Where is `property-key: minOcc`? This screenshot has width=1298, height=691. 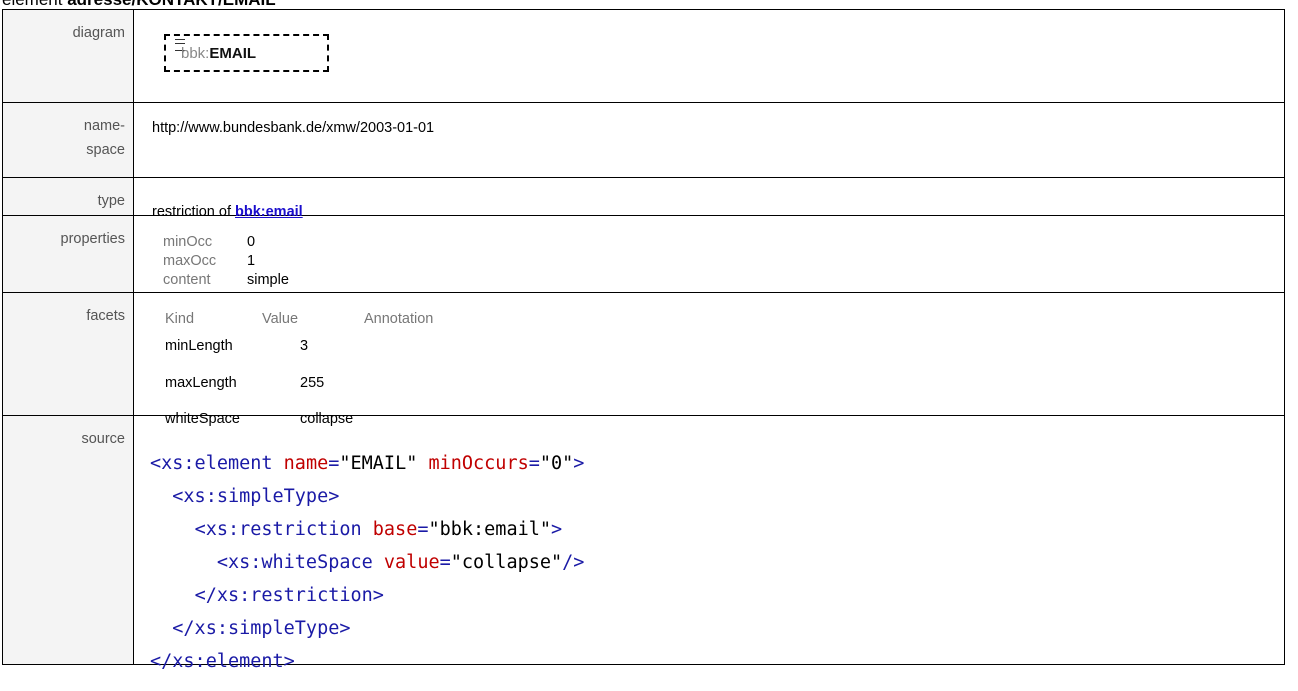 property-key: minOcc is located at coordinates (188, 242).